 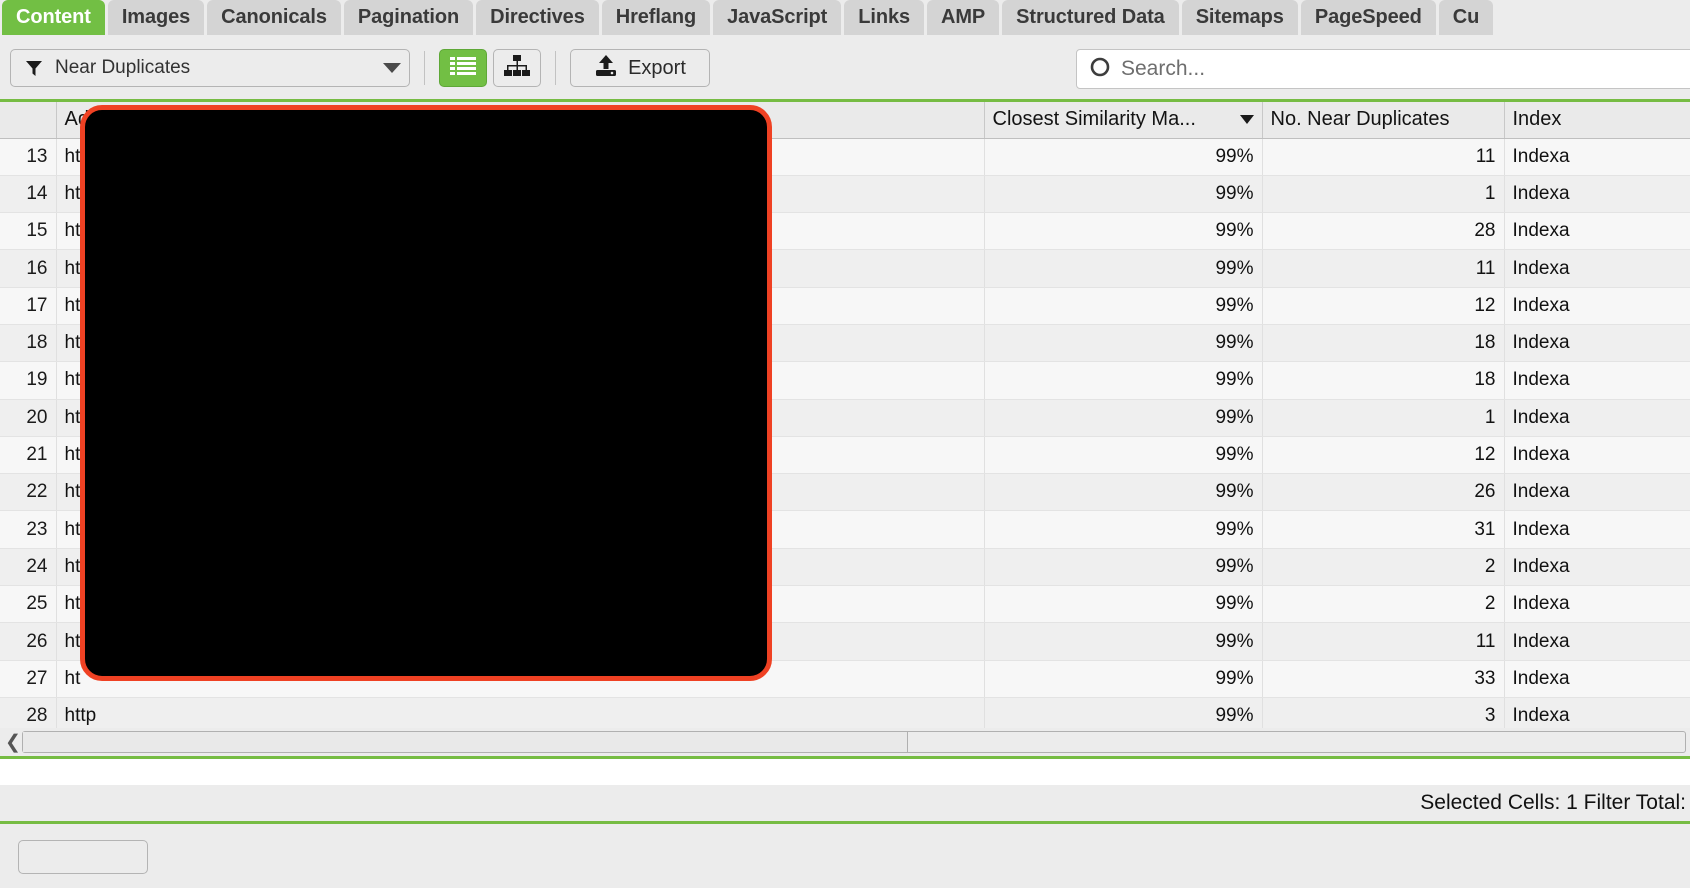 I want to click on horizontal-scrollbar: ❮, so click(x=845, y=742).